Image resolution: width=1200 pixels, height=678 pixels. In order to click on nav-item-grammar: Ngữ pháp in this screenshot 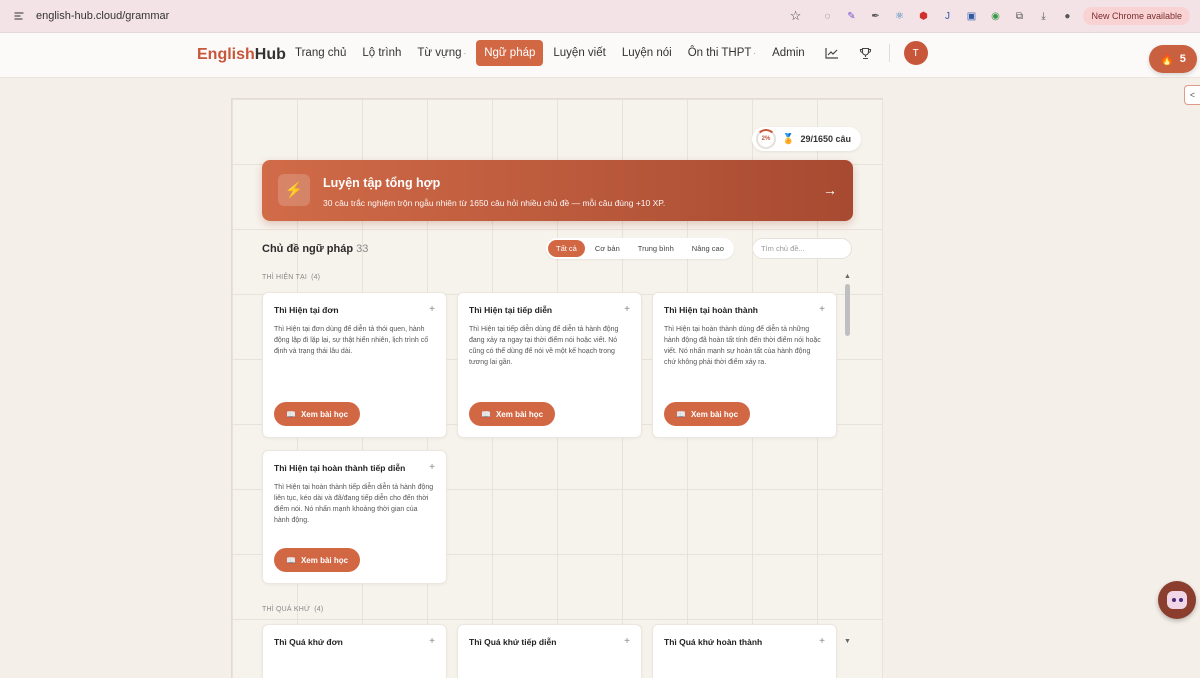, I will do `click(510, 53)`.